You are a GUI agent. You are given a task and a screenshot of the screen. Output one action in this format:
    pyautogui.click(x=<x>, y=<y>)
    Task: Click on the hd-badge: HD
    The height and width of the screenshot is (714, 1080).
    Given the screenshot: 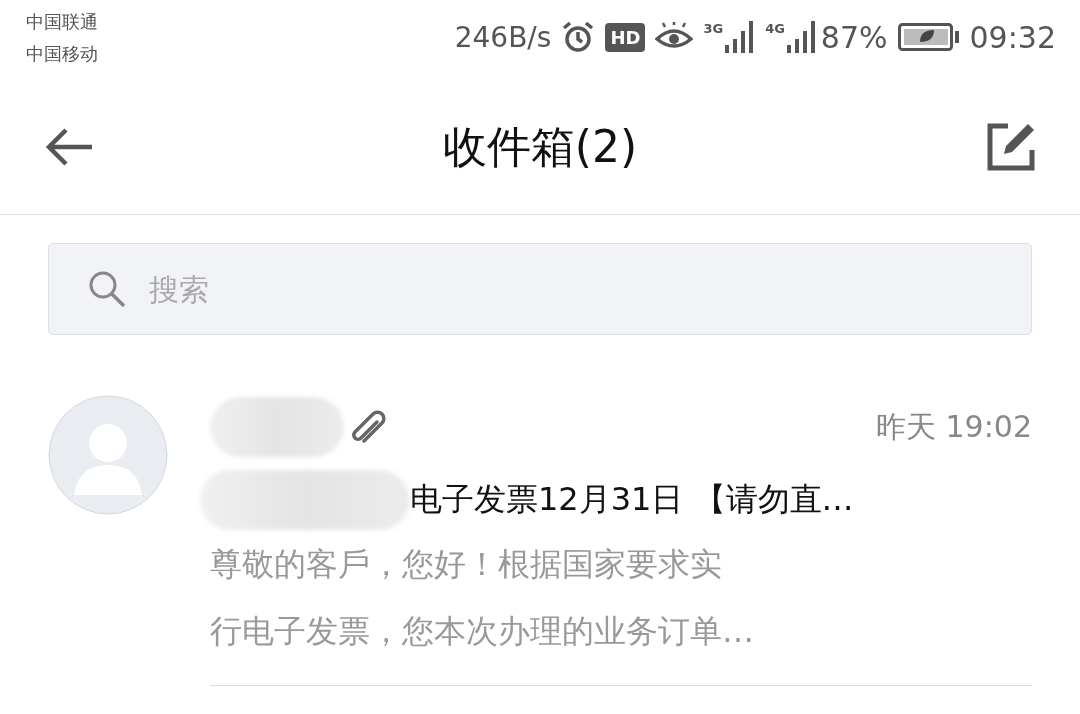 What is the action you would take?
    pyautogui.click(x=625, y=37)
    